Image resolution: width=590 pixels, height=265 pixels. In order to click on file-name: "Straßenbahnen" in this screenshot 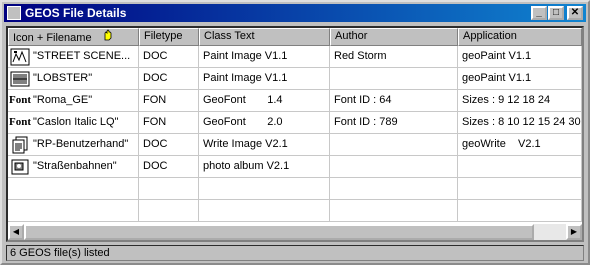, I will do `click(75, 166)`.